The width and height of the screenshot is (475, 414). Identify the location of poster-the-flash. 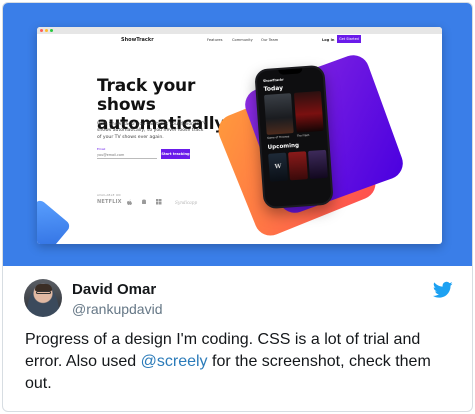
(308, 112).